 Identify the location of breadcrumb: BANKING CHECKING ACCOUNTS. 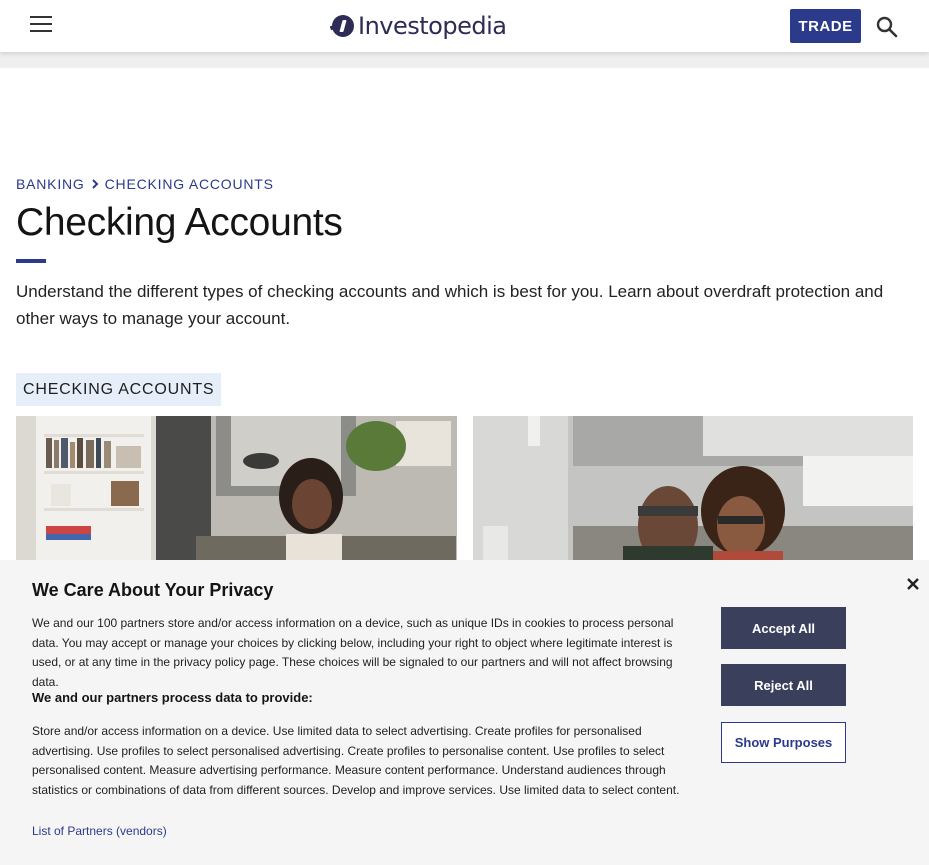
(145, 184).